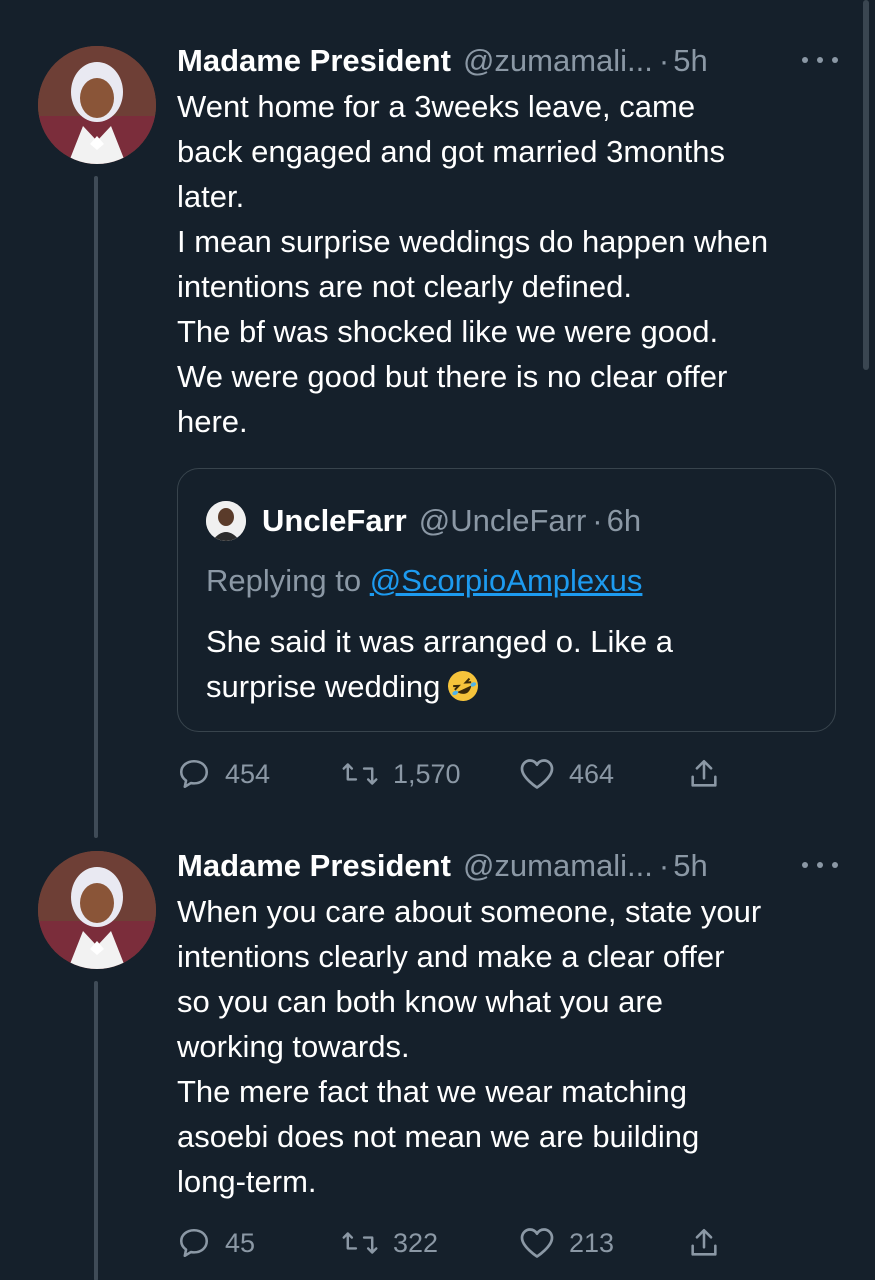  What do you see at coordinates (503, 521) in the screenshot?
I see `quoted-username: @UncleFarr` at bounding box center [503, 521].